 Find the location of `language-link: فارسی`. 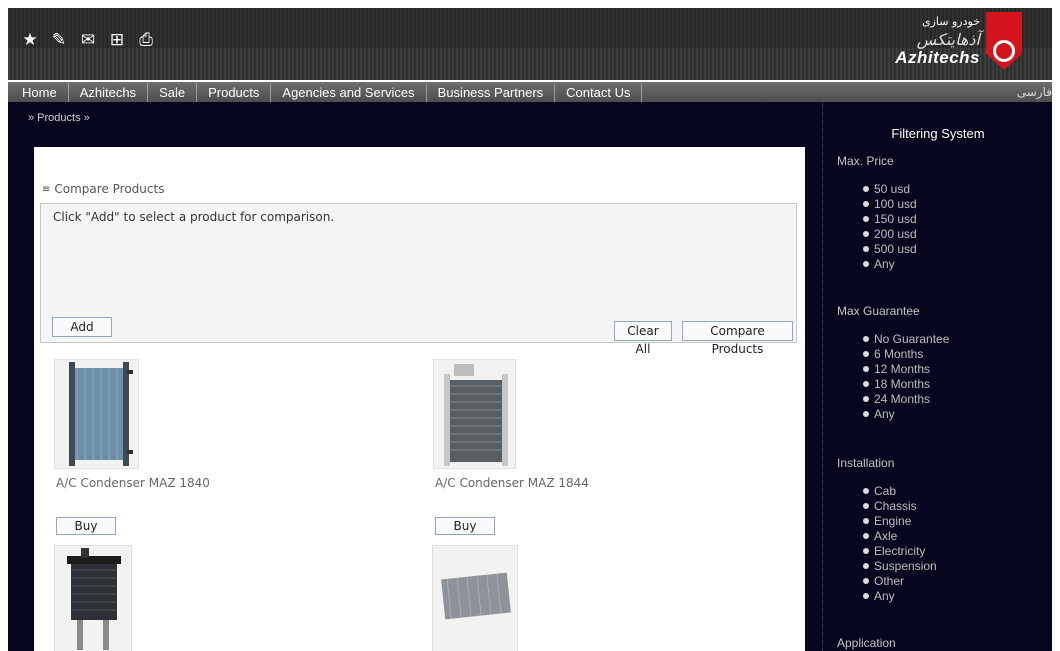

language-link: فارسی is located at coordinates (1034, 92).